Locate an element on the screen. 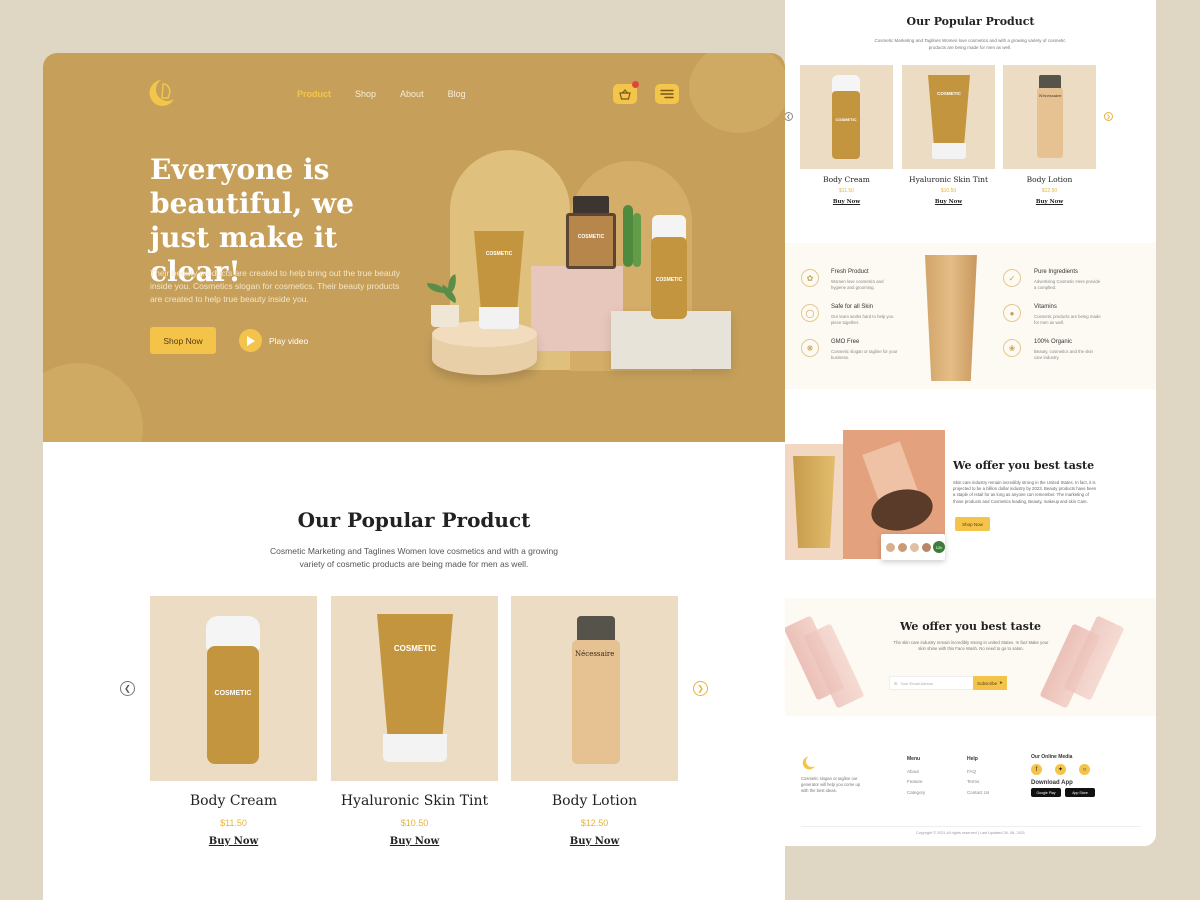 The image size is (1200, 900). play-video-label: Play video is located at coordinates (288, 341).